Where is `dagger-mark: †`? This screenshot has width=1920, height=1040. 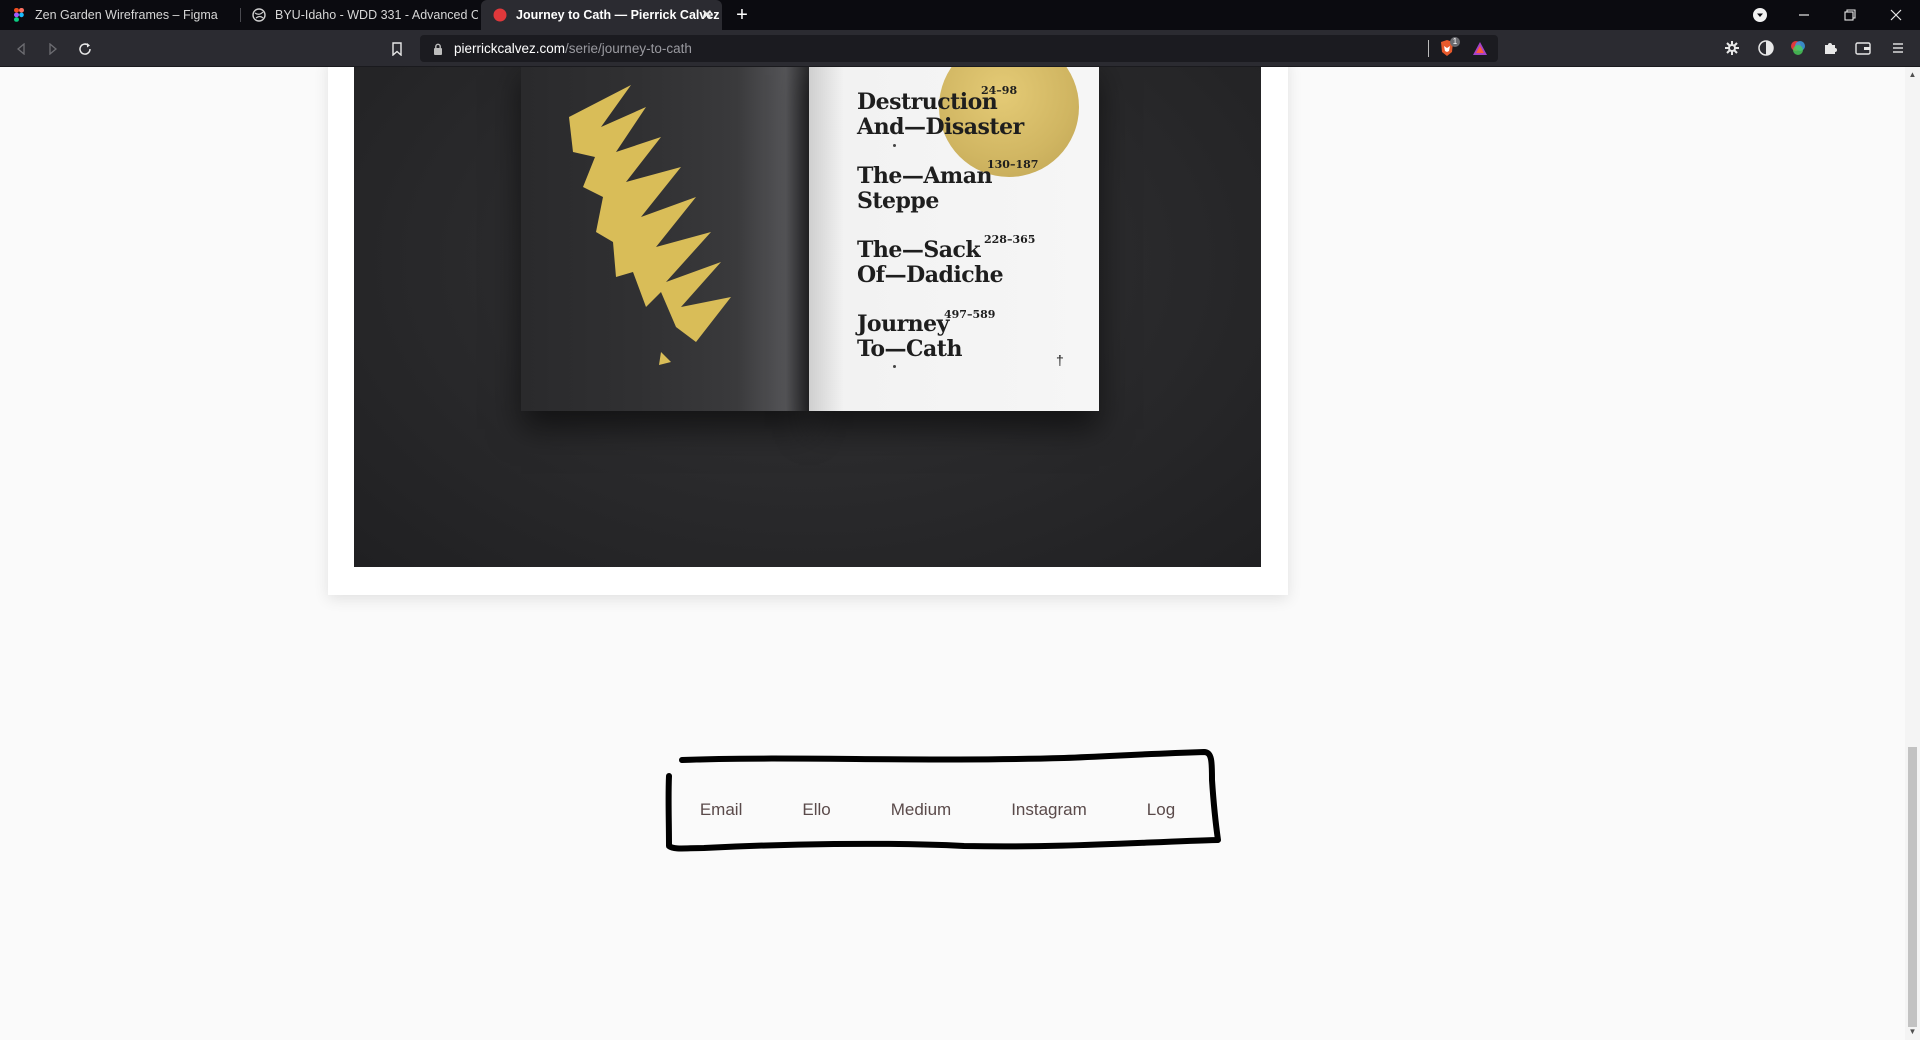
dagger-mark: † is located at coordinates (1060, 360).